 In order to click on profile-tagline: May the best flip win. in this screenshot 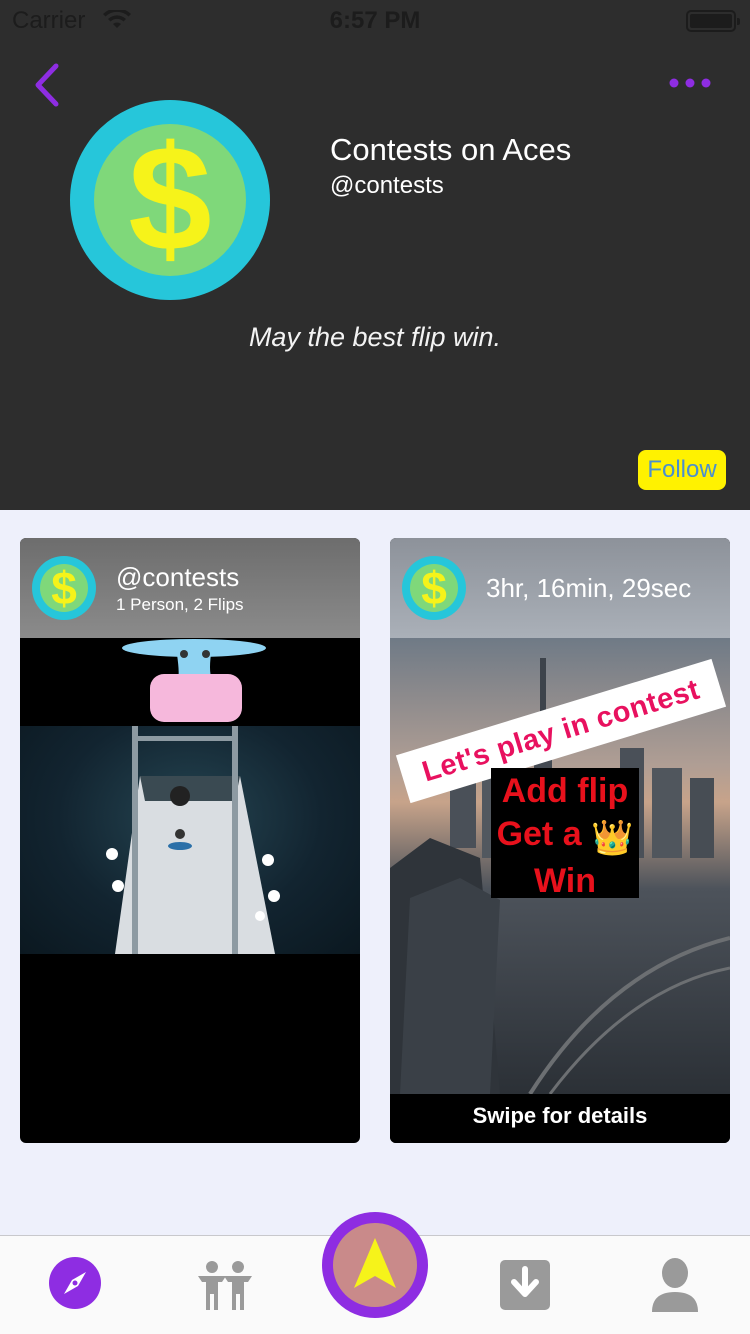, I will do `click(375, 337)`.